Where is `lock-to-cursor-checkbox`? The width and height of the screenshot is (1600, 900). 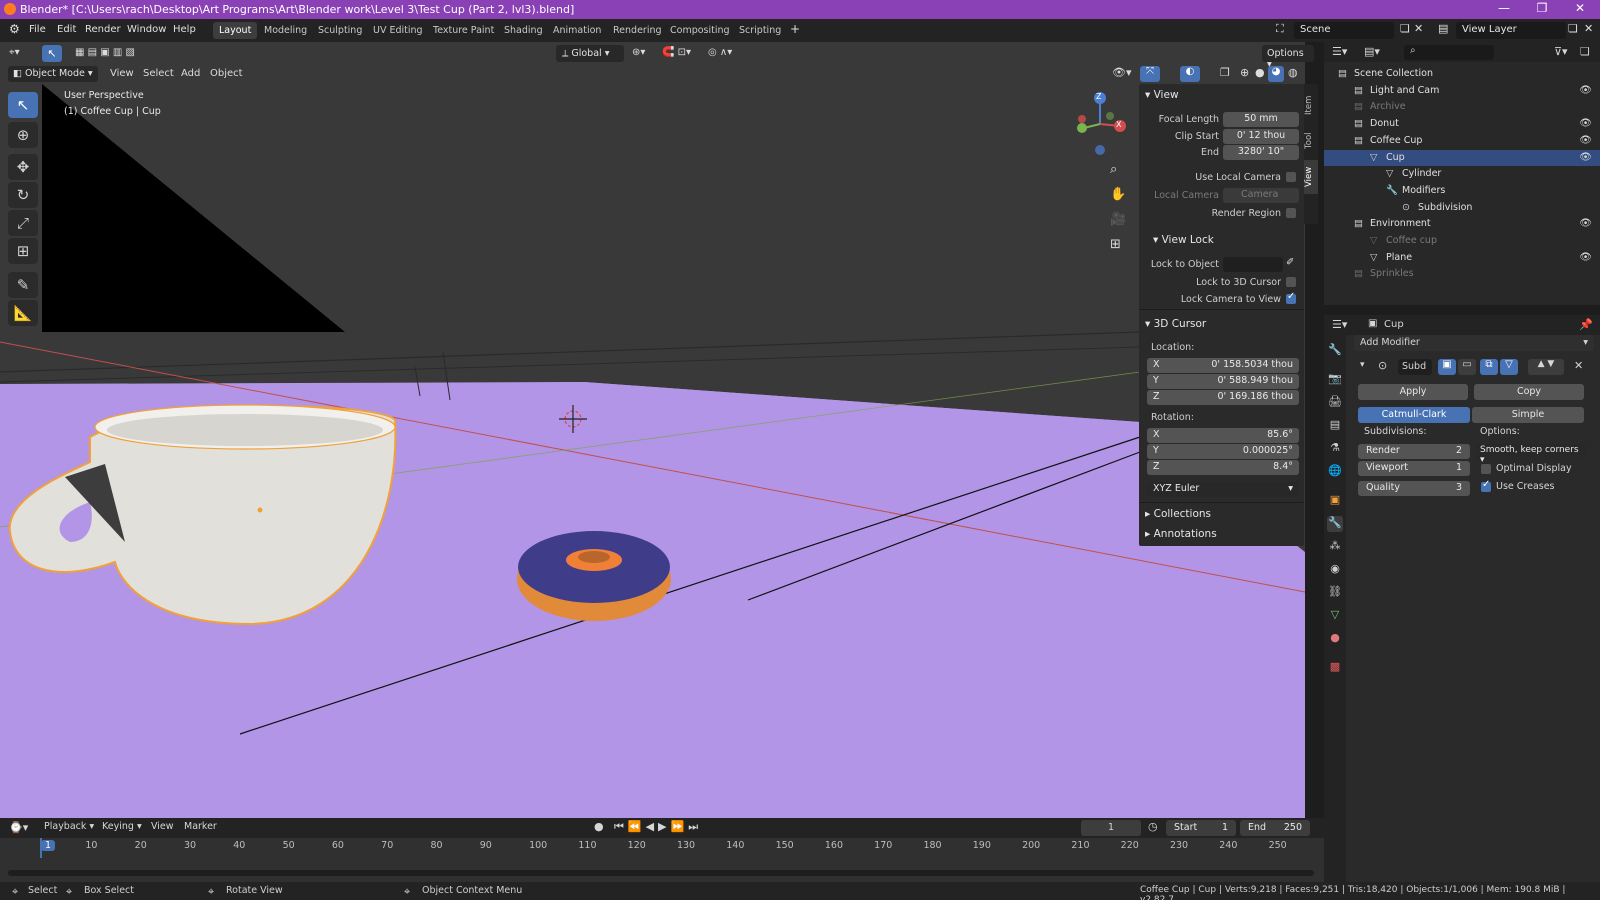 lock-to-cursor-checkbox is located at coordinates (1291, 282).